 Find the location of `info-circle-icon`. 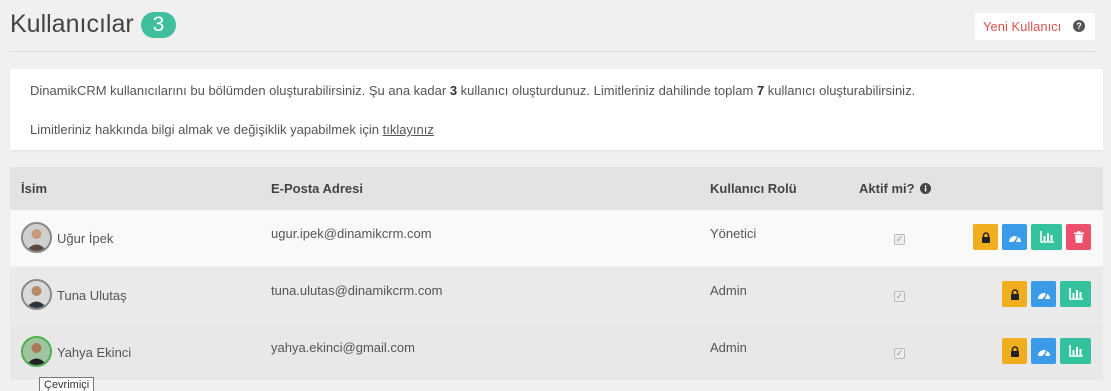

info-circle-icon is located at coordinates (926, 188).